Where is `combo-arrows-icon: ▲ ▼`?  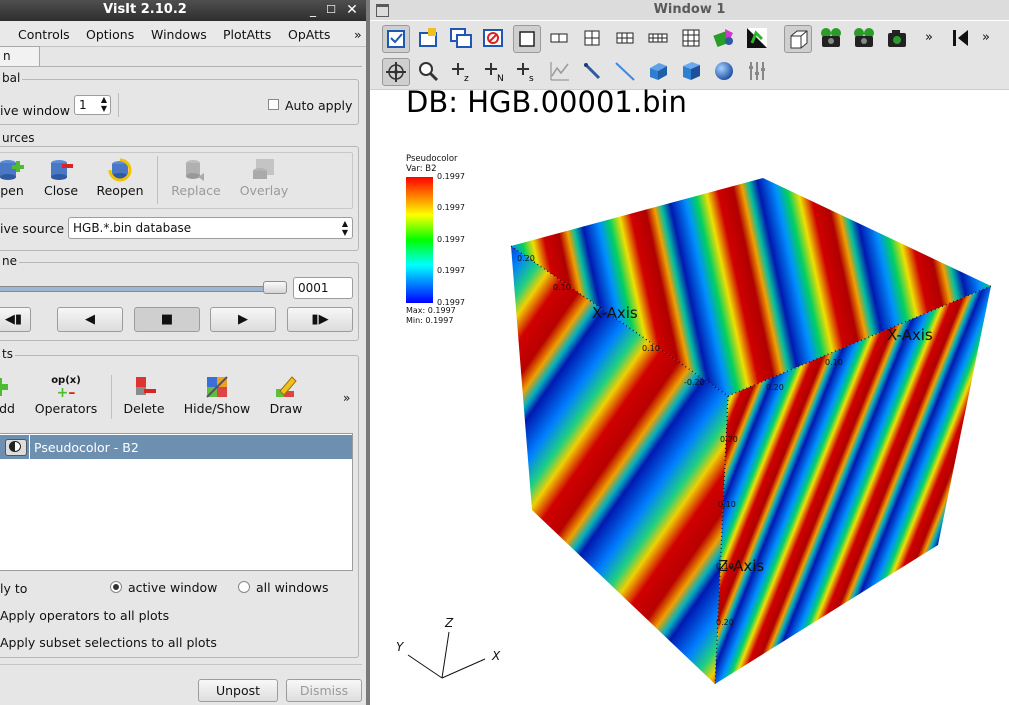 combo-arrows-icon: ▲ ▼ is located at coordinates (344, 228).